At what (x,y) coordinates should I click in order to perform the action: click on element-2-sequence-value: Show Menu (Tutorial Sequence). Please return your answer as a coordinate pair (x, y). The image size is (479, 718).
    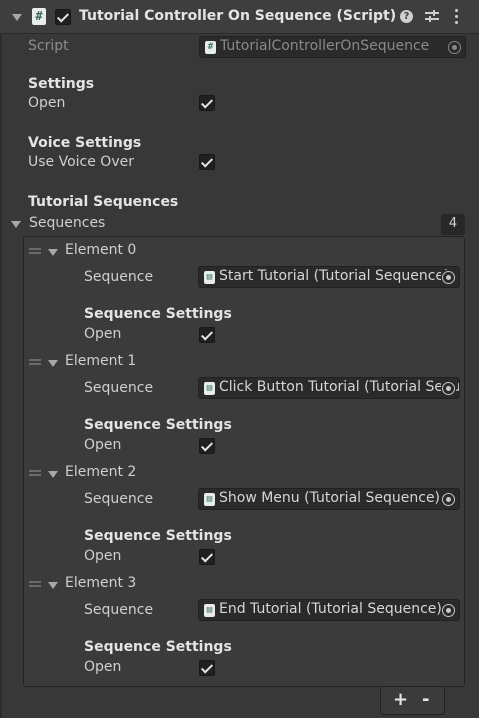
    Looking at the image, I should click on (330, 498).